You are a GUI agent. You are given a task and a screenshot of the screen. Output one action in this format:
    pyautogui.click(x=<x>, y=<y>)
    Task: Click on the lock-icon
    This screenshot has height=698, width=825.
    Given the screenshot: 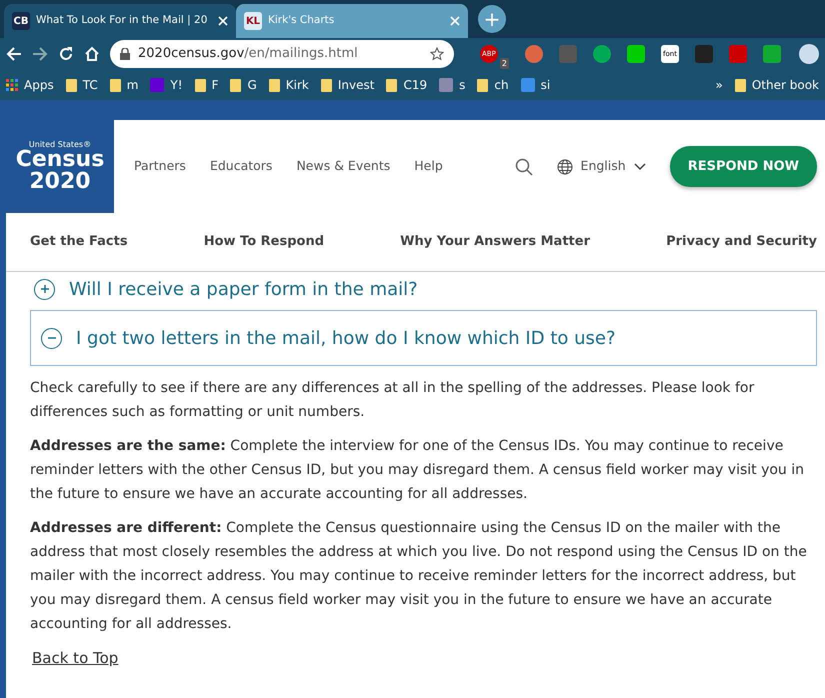 What is the action you would take?
    pyautogui.click(x=125, y=54)
    